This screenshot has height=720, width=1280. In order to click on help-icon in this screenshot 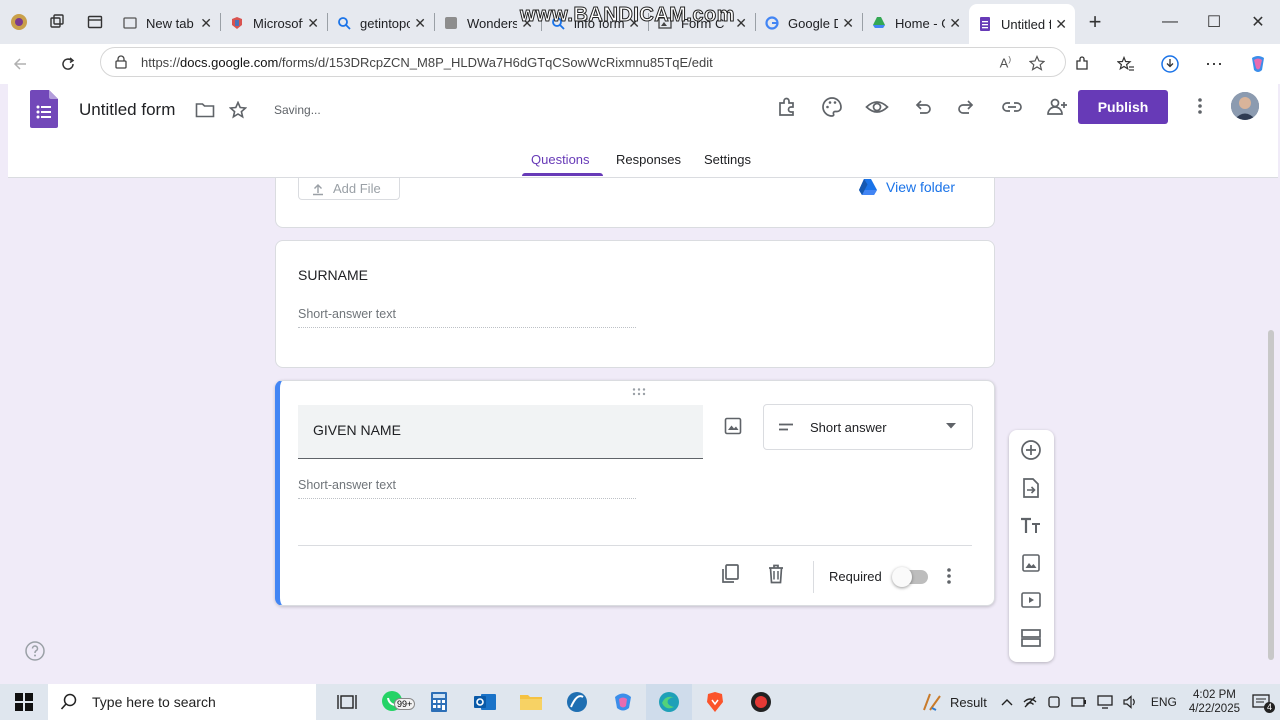, I will do `click(35, 651)`.